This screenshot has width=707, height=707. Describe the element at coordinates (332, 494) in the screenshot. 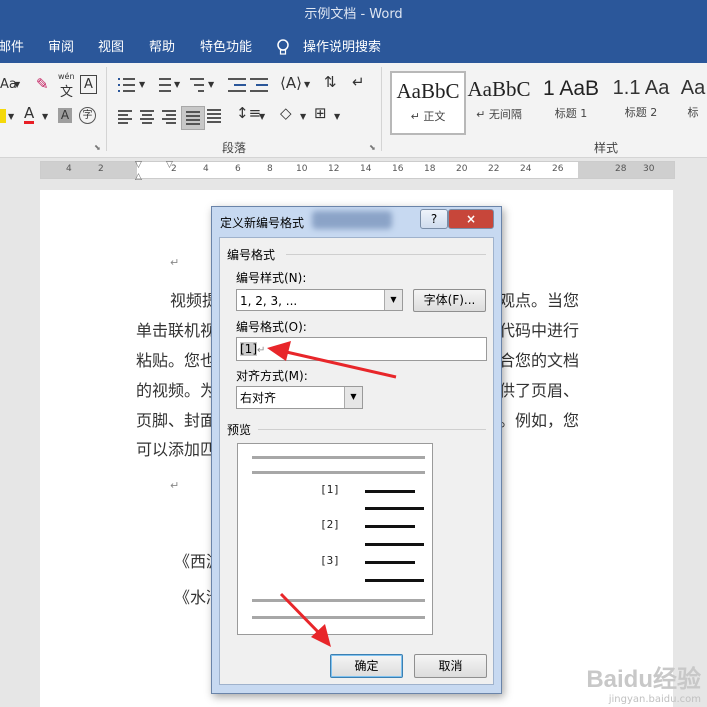

I see `annotation-arrows` at that location.